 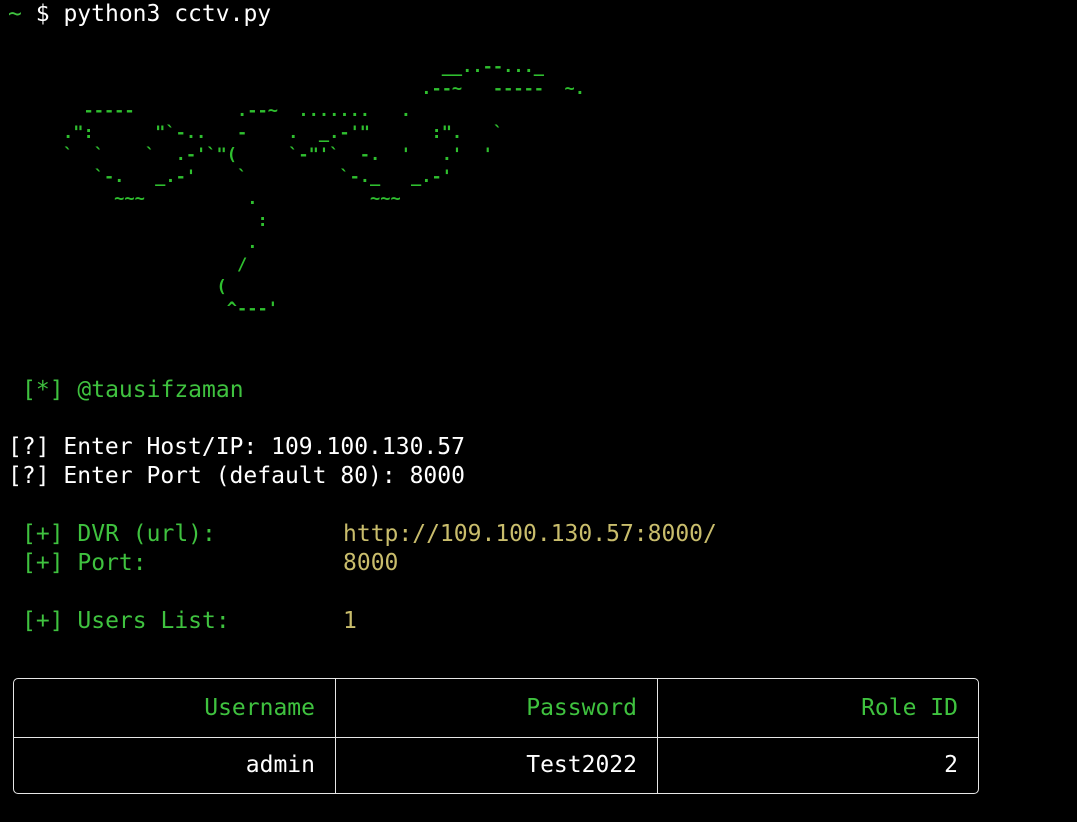 I want to click on dvr-url-value: http://109.100.130.57:8000/, so click(x=530, y=534).